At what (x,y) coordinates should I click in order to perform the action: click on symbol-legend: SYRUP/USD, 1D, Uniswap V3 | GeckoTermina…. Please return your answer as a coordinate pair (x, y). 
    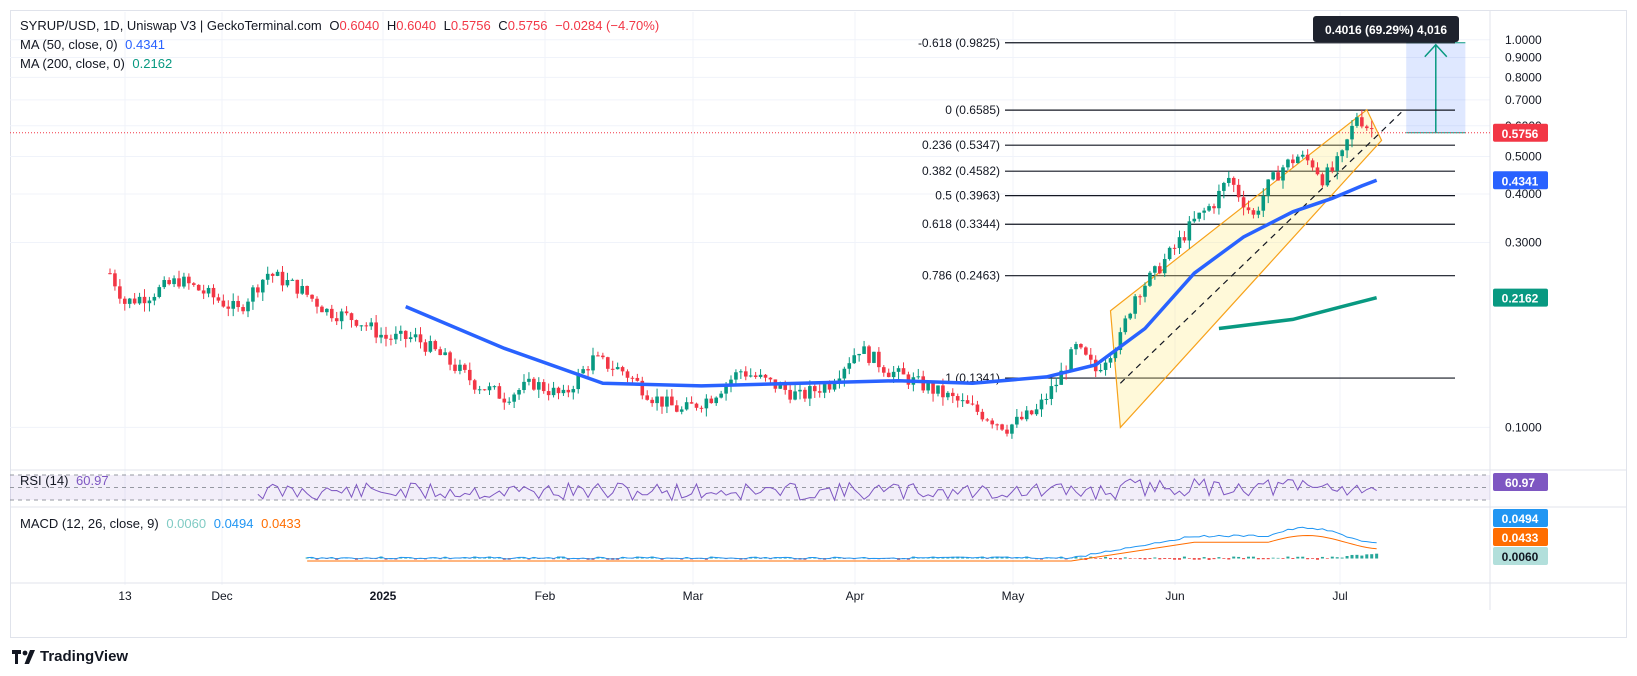
    Looking at the image, I should click on (341, 25).